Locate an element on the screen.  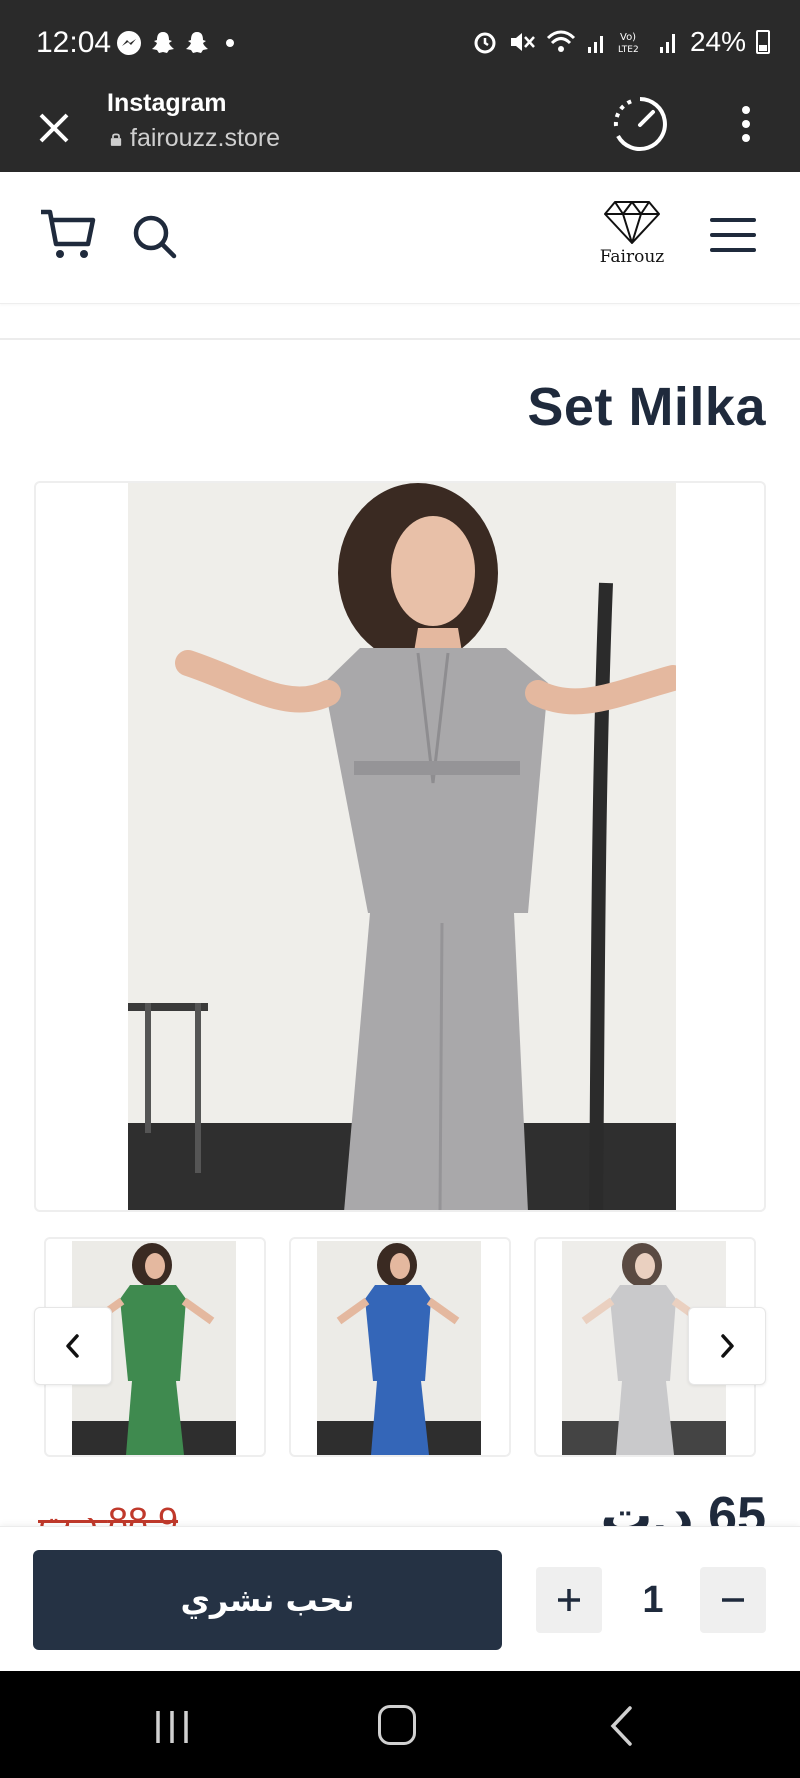
svg-text: Vo) is located at coordinates (628, 37).